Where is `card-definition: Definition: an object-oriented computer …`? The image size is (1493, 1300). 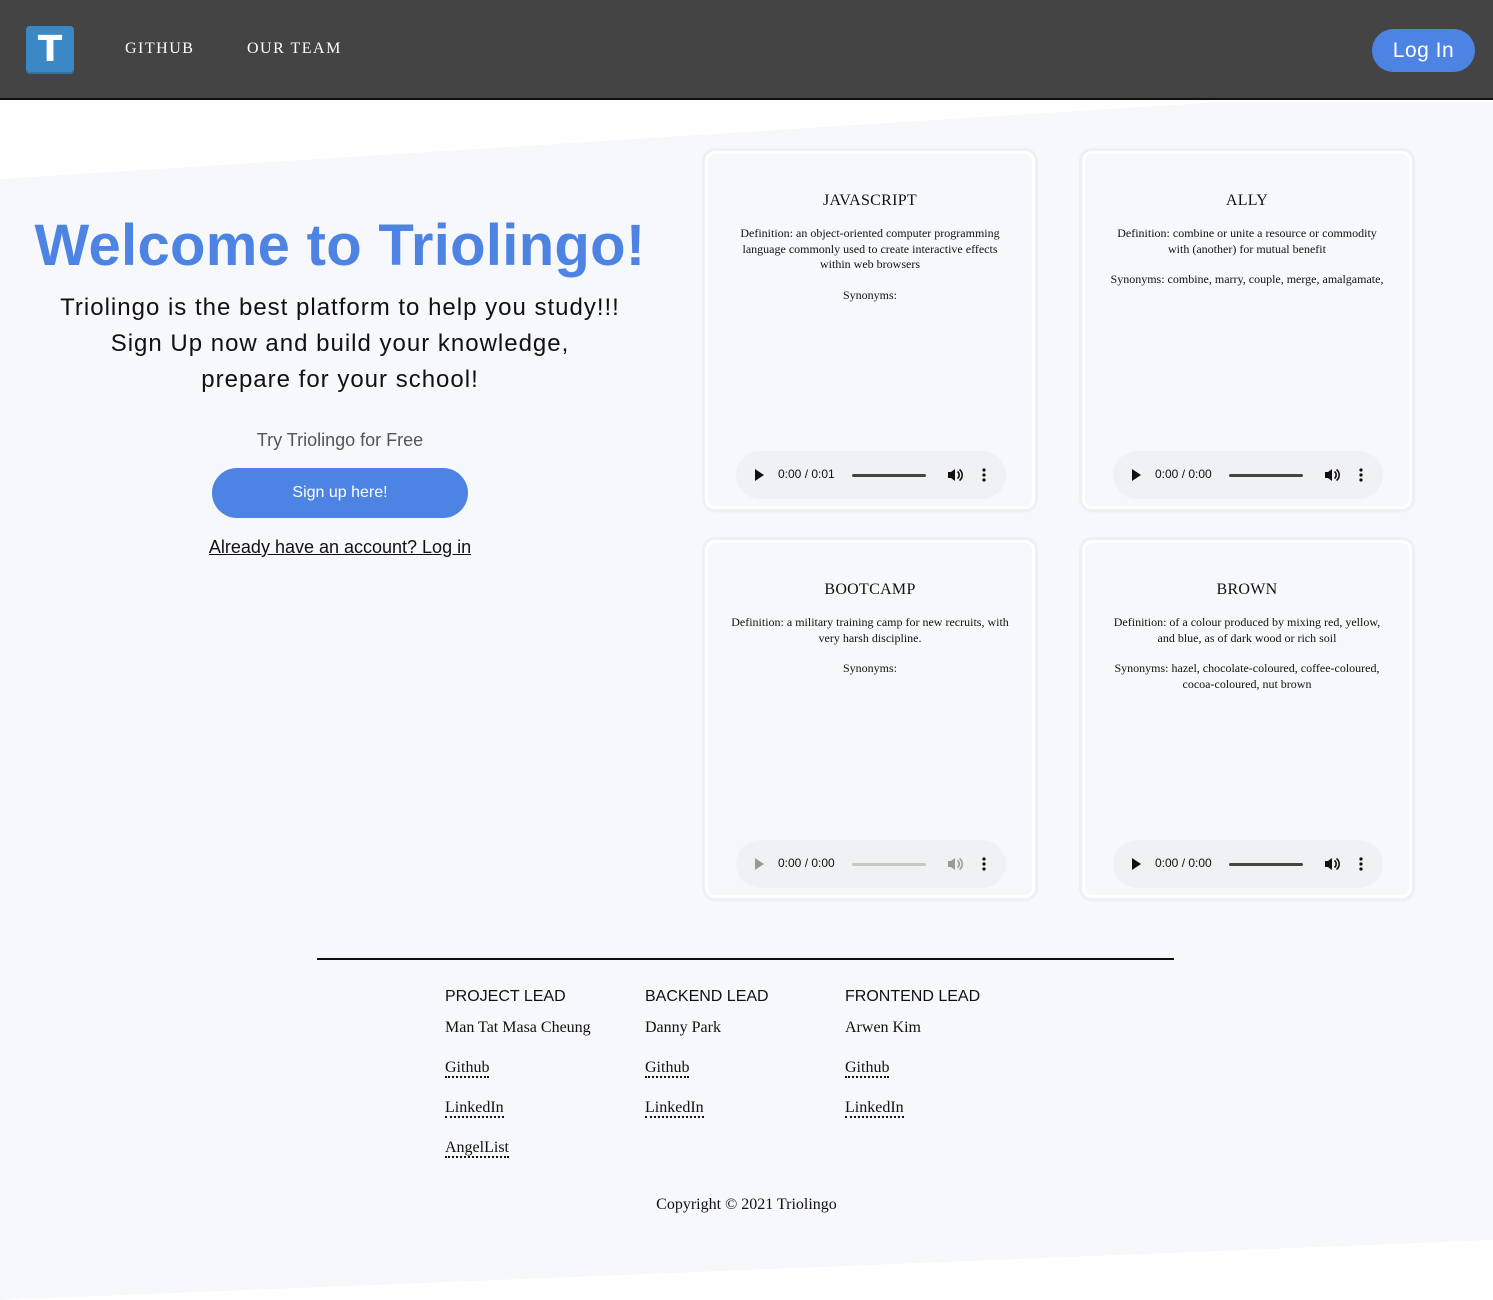 card-definition: Definition: an object-oriented computer … is located at coordinates (870, 248).